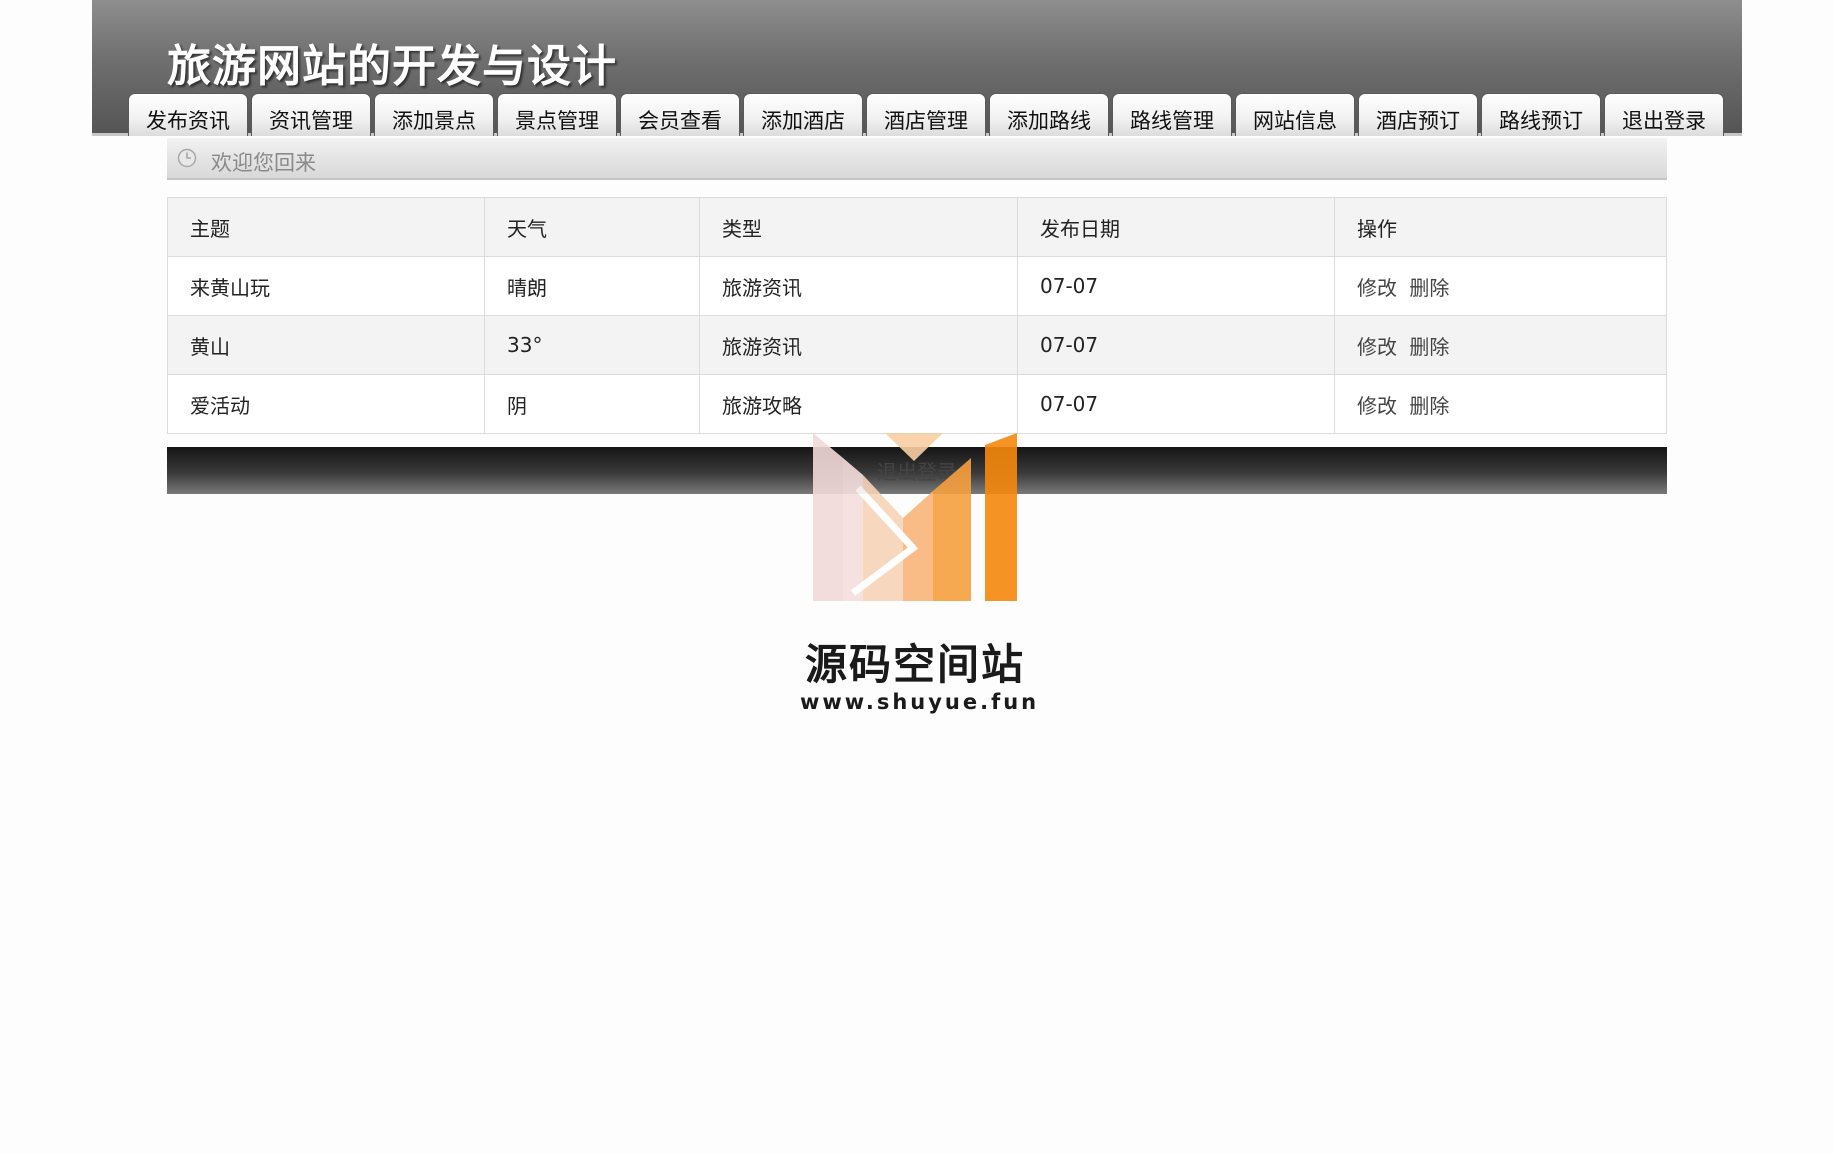 Image resolution: width=1833 pixels, height=1154 pixels. What do you see at coordinates (915, 517) in the screenshot?
I see `watermark-logo-icon` at bounding box center [915, 517].